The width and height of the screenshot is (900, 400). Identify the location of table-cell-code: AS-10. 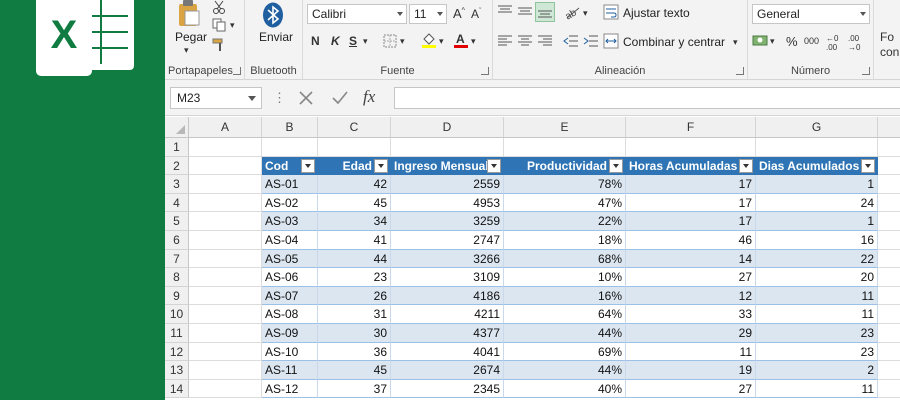
(290, 352).